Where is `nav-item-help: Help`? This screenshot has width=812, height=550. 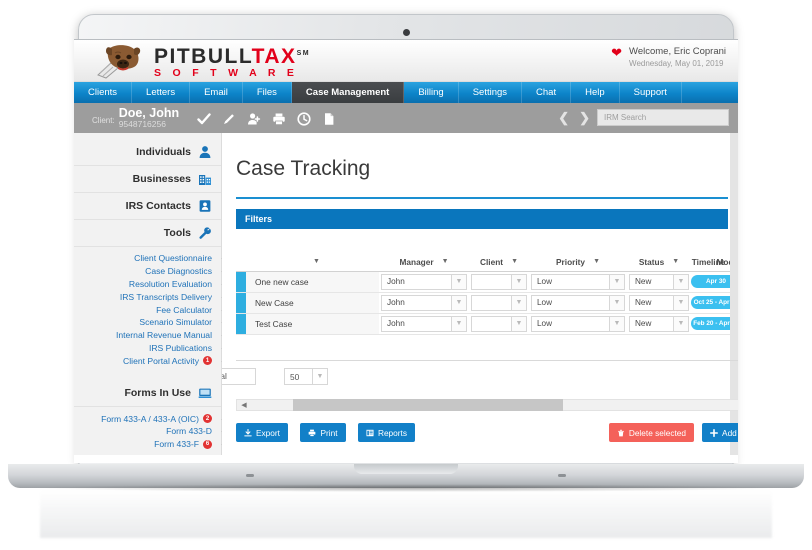
nav-item-help: Help is located at coordinates (595, 92).